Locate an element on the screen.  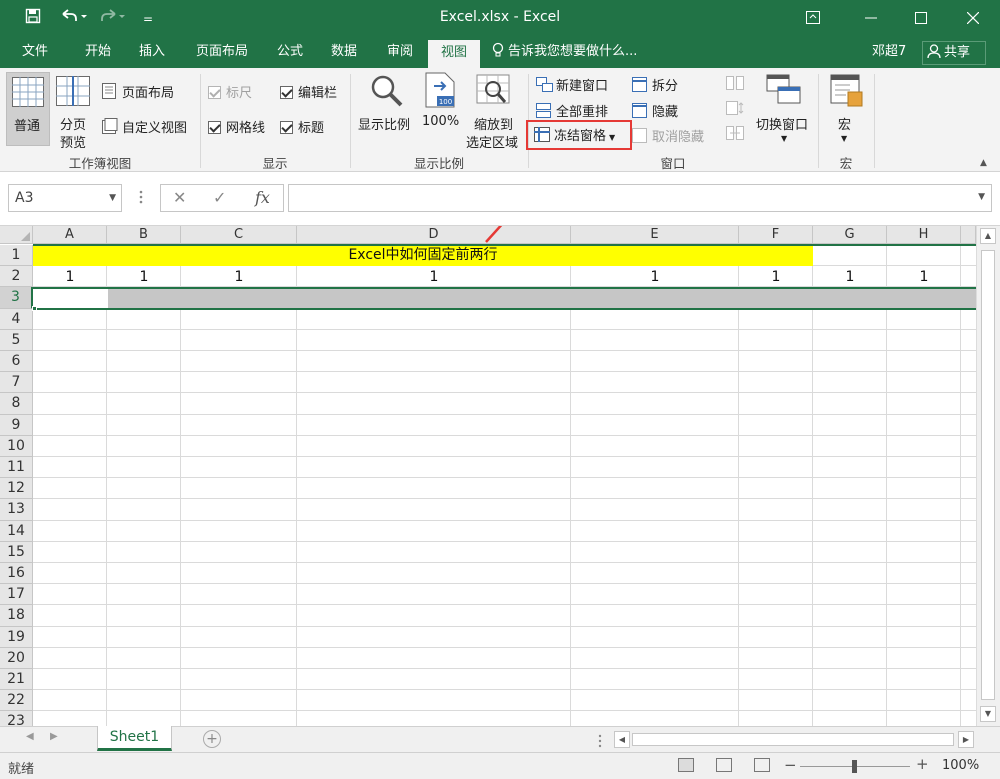
hide-button: 隐藏 is located at coordinates (655, 110).